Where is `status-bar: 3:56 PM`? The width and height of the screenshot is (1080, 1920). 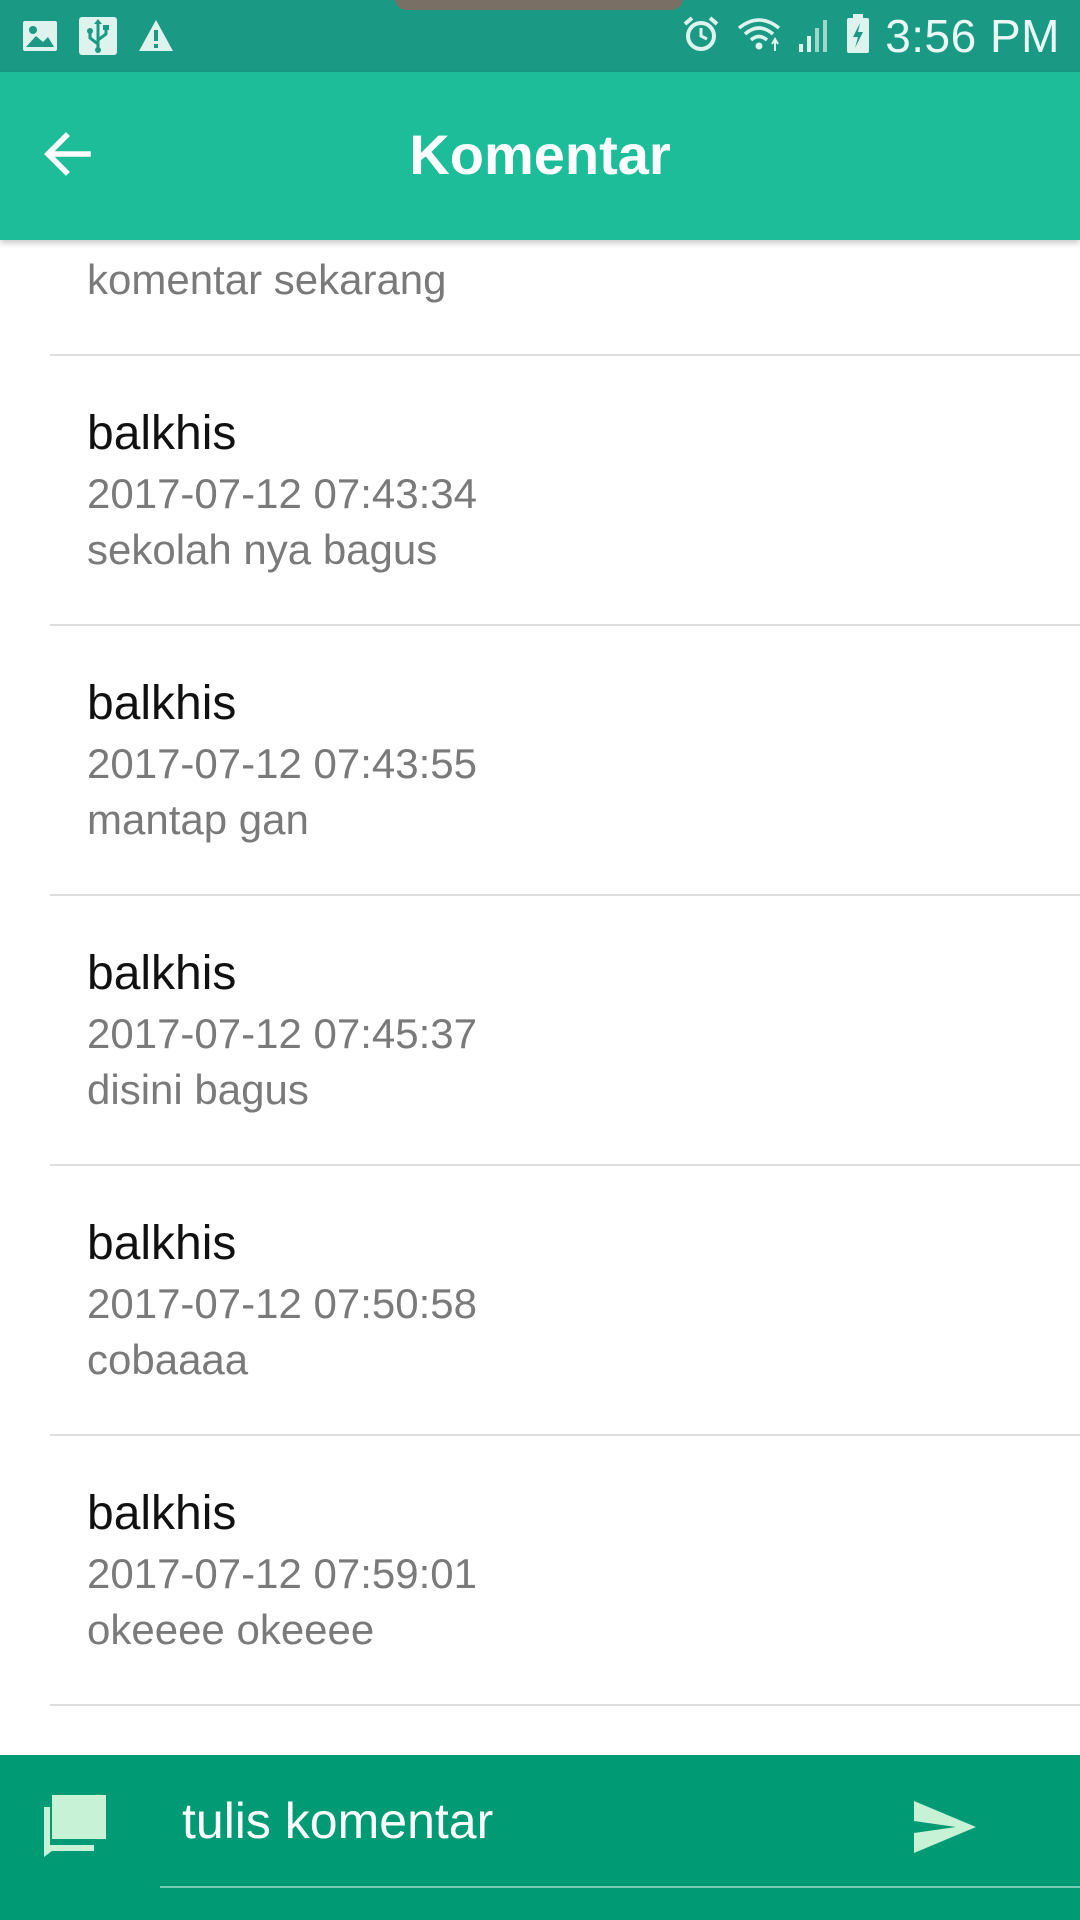
status-bar: 3:56 PM is located at coordinates (540, 36).